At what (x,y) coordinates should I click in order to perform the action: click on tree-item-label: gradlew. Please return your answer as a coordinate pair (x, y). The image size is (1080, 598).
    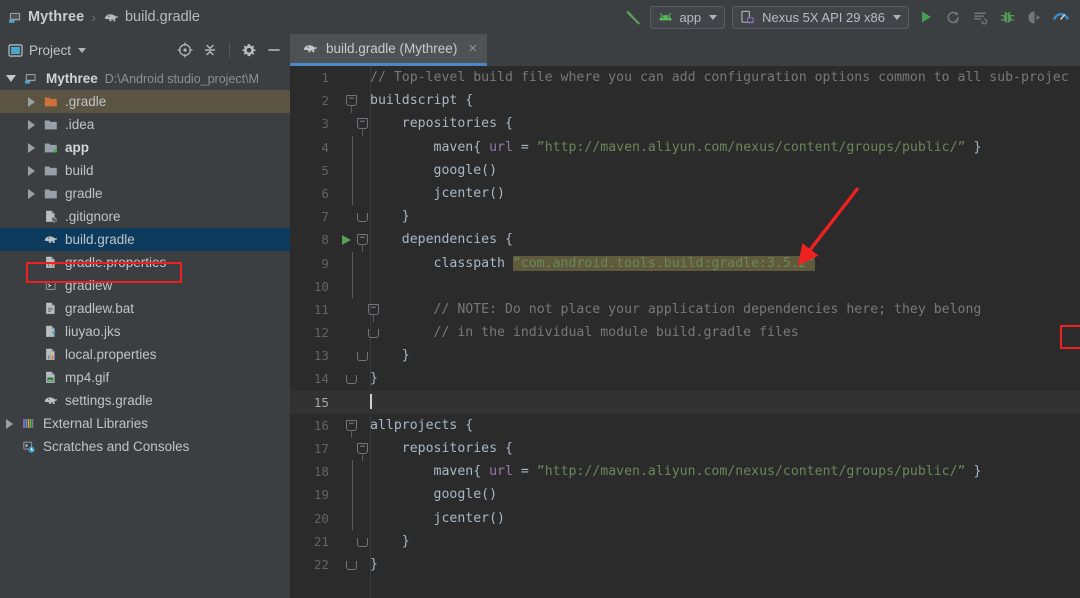
    Looking at the image, I should click on (89, 285).